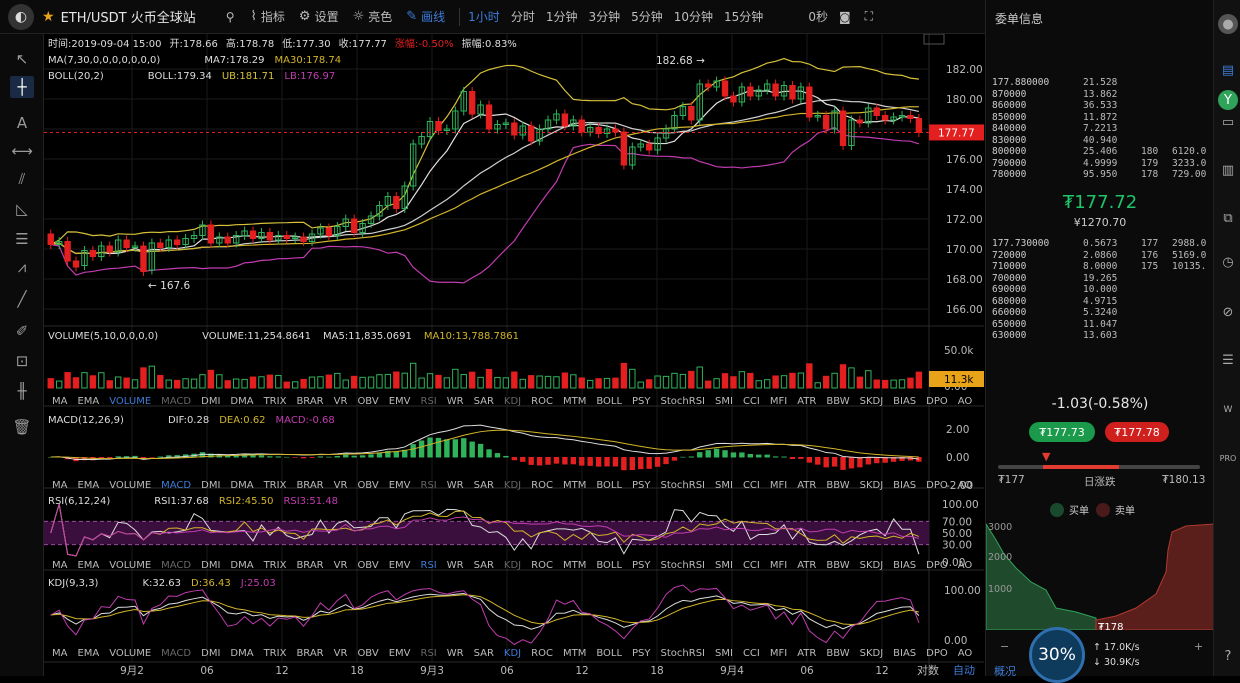 This screenshot has height=683, width=1240. I want to click on pro-icon: PRO, so click(1228, 458).